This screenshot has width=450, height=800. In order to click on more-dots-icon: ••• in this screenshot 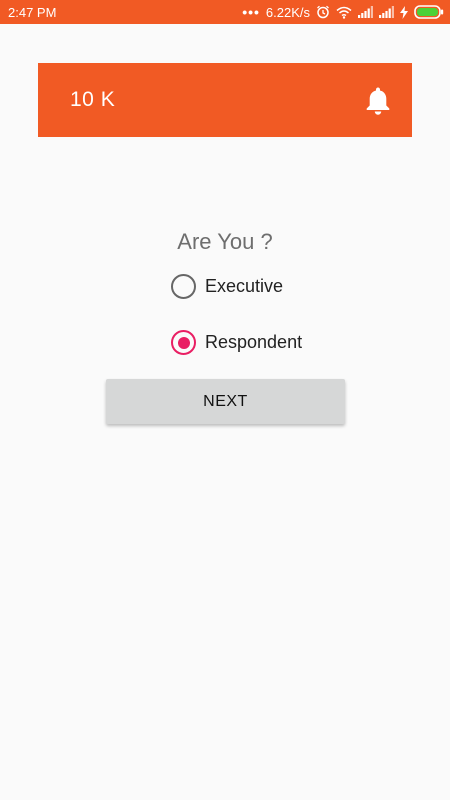, I will do `click(251, 12)`.